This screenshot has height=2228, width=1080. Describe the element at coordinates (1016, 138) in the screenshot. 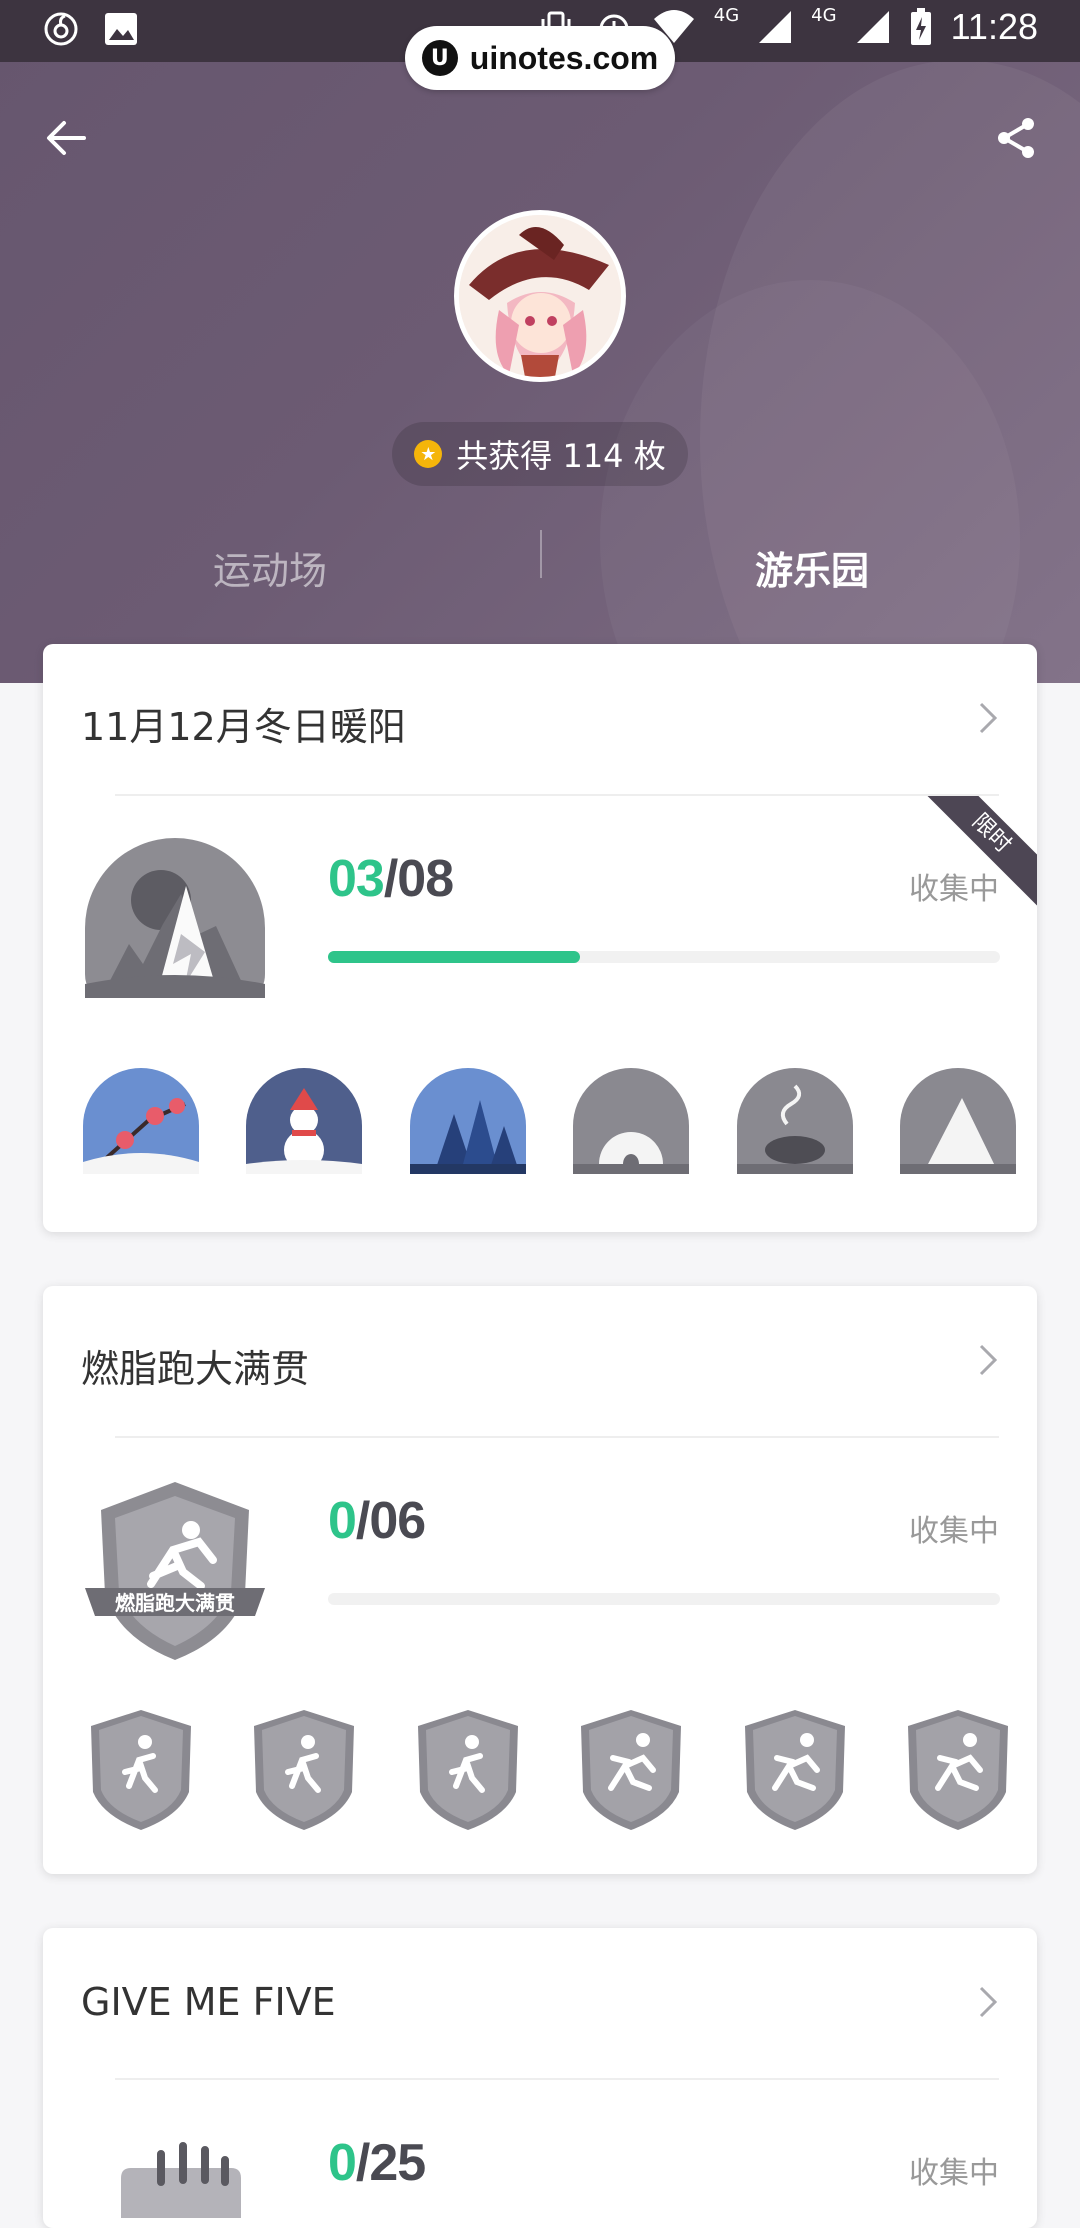

I see `share-icon` at that location.